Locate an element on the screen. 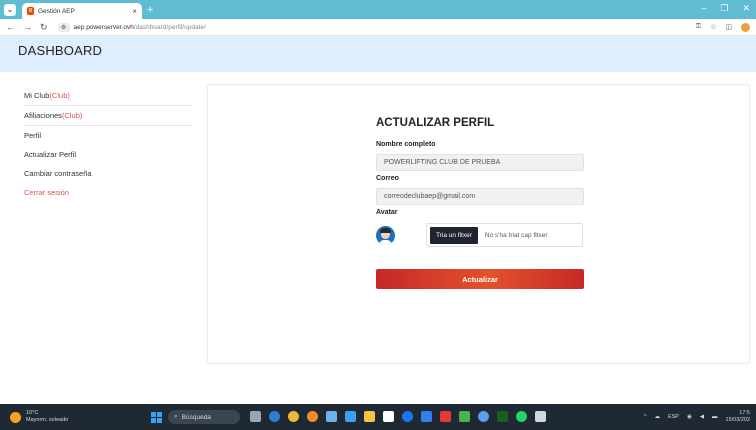 This screenshot has height=430, width=756. windows-start-icon is located at coordinates (156, 417).